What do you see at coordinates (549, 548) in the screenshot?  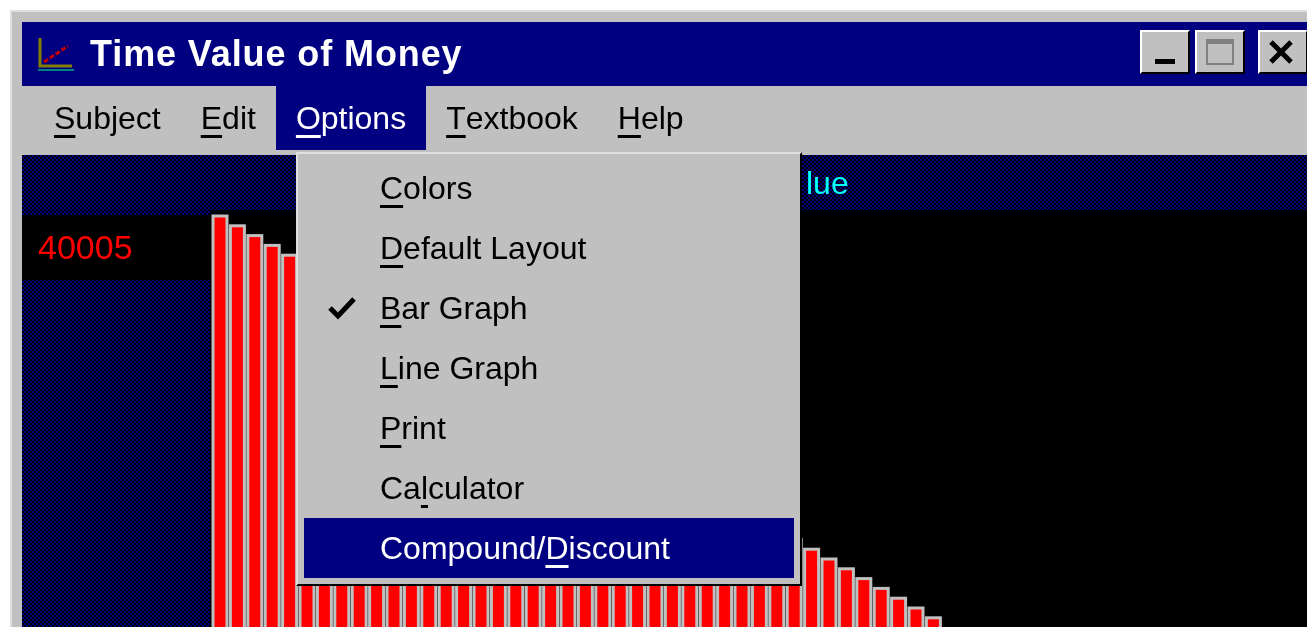 I see `menu-option: Compound/Discount` at bounding box center [549, 548].